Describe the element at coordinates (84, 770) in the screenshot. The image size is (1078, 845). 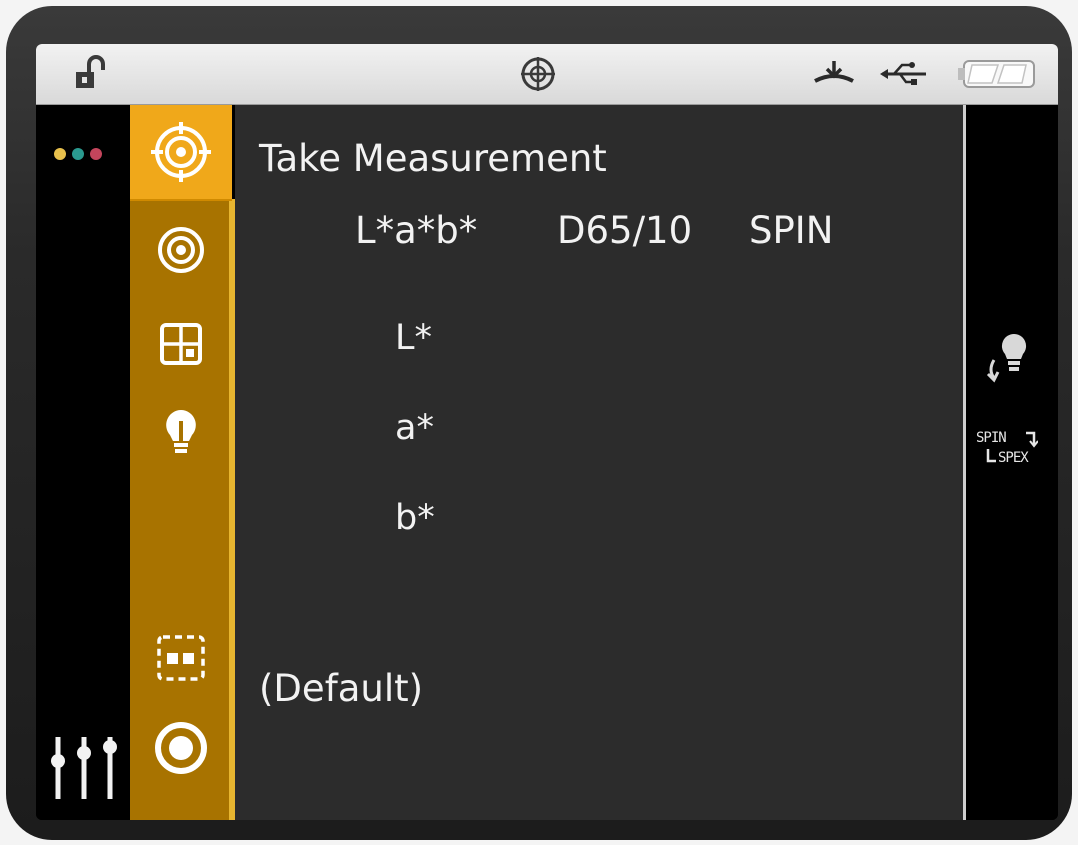
I see `sliders-icon` at that location.